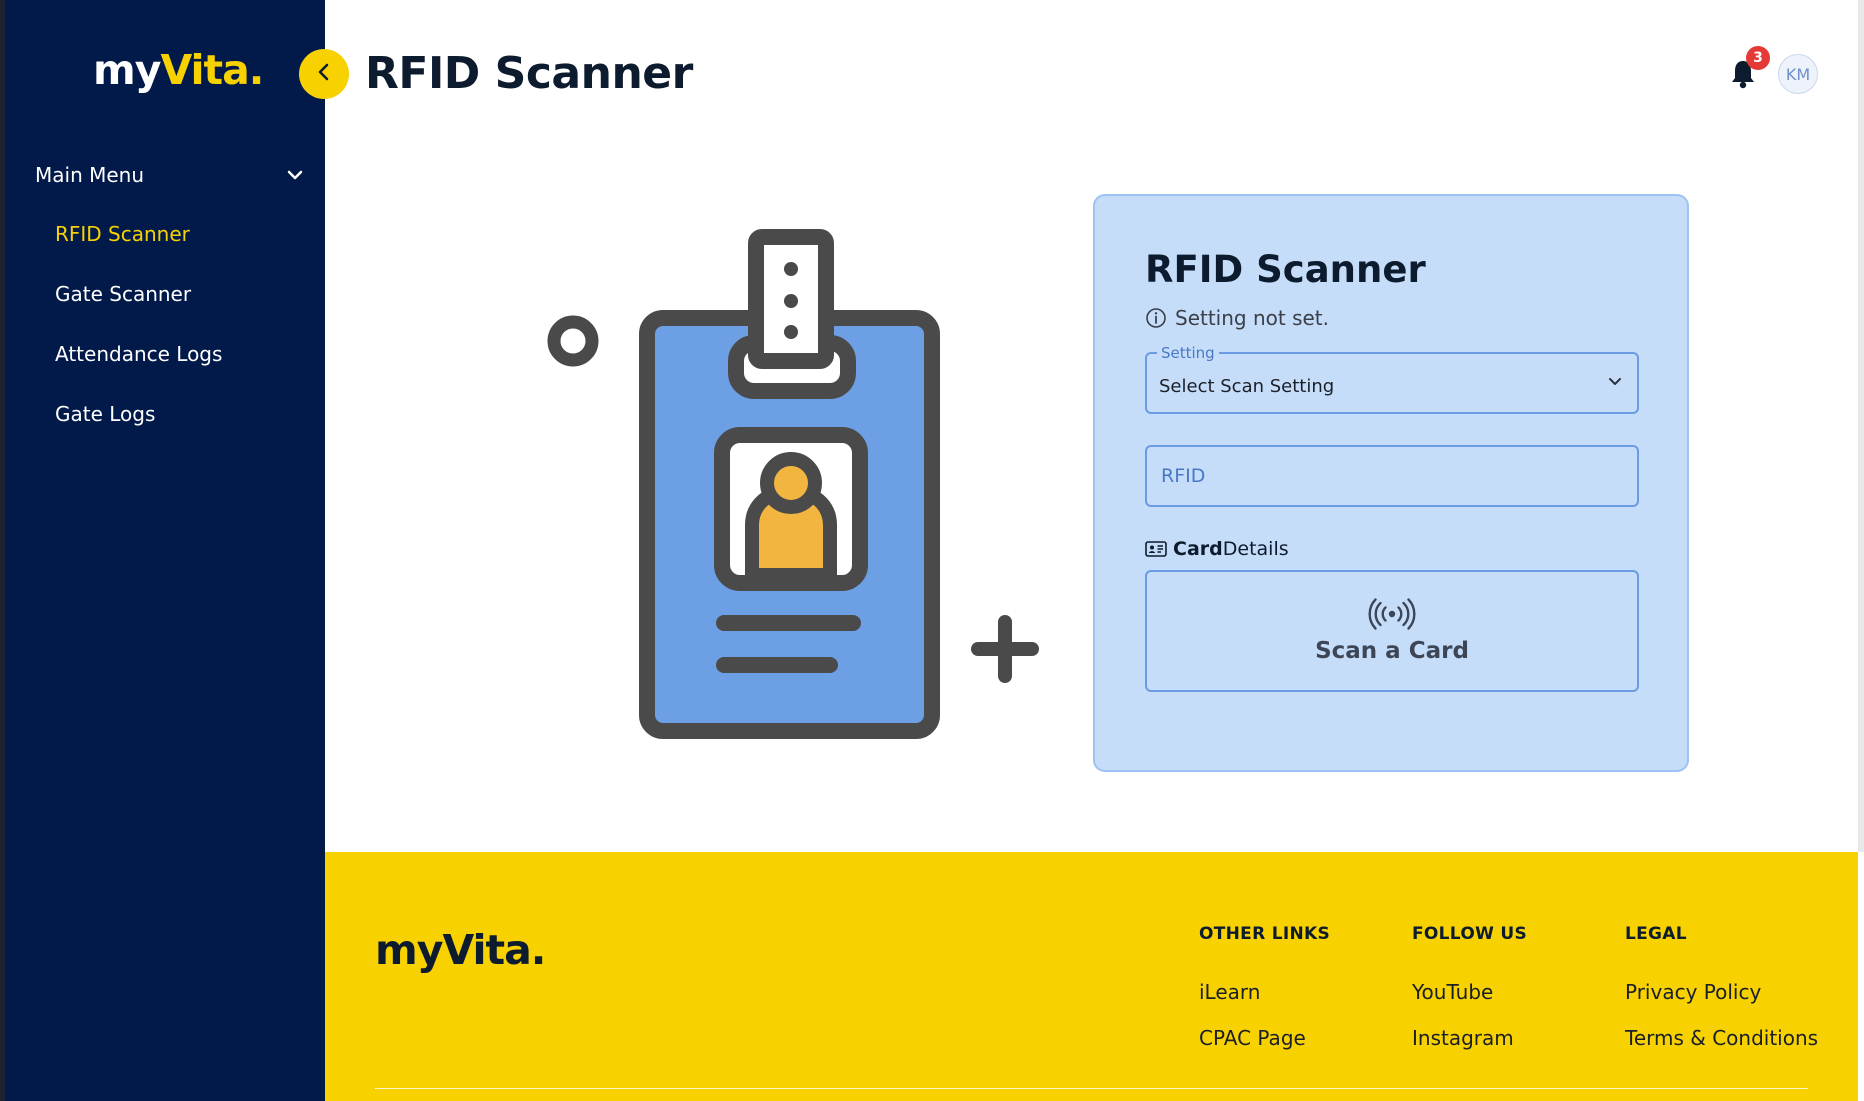  I want to click on card-details-bold: Card, so click(1198, 549).